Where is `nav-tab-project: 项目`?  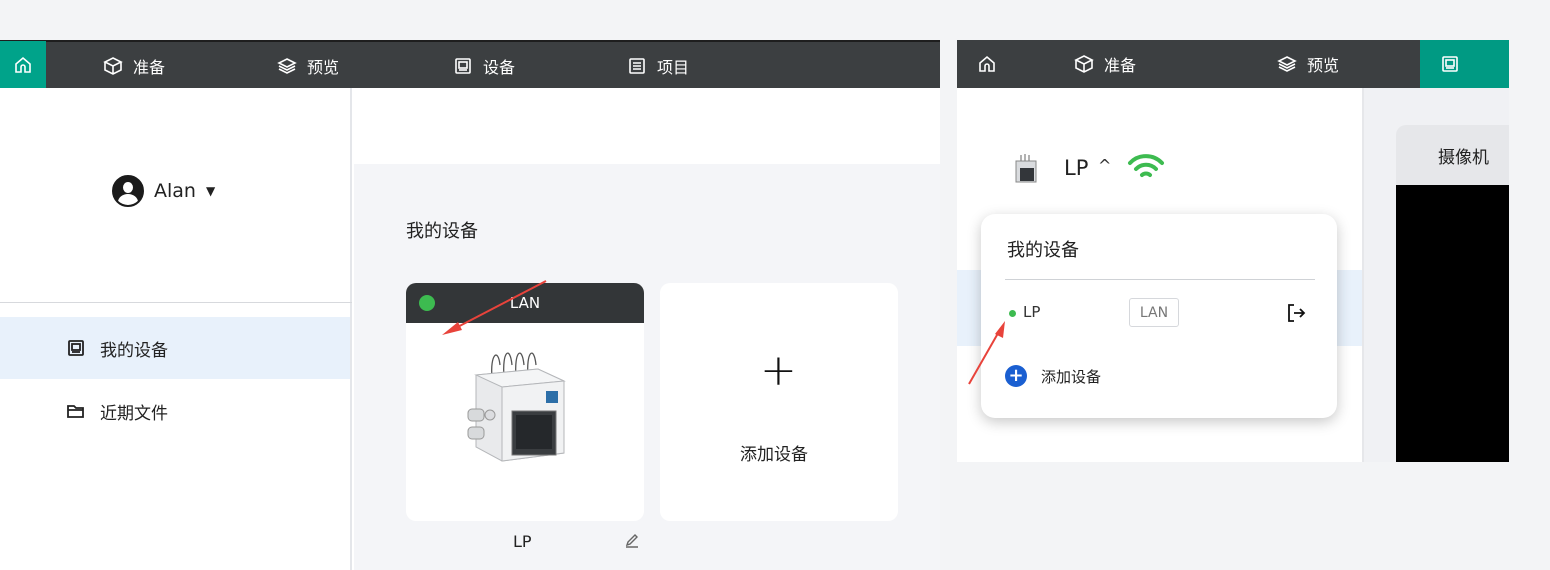 nav-tab-project: 项目 is located at coordinates (658, 66).